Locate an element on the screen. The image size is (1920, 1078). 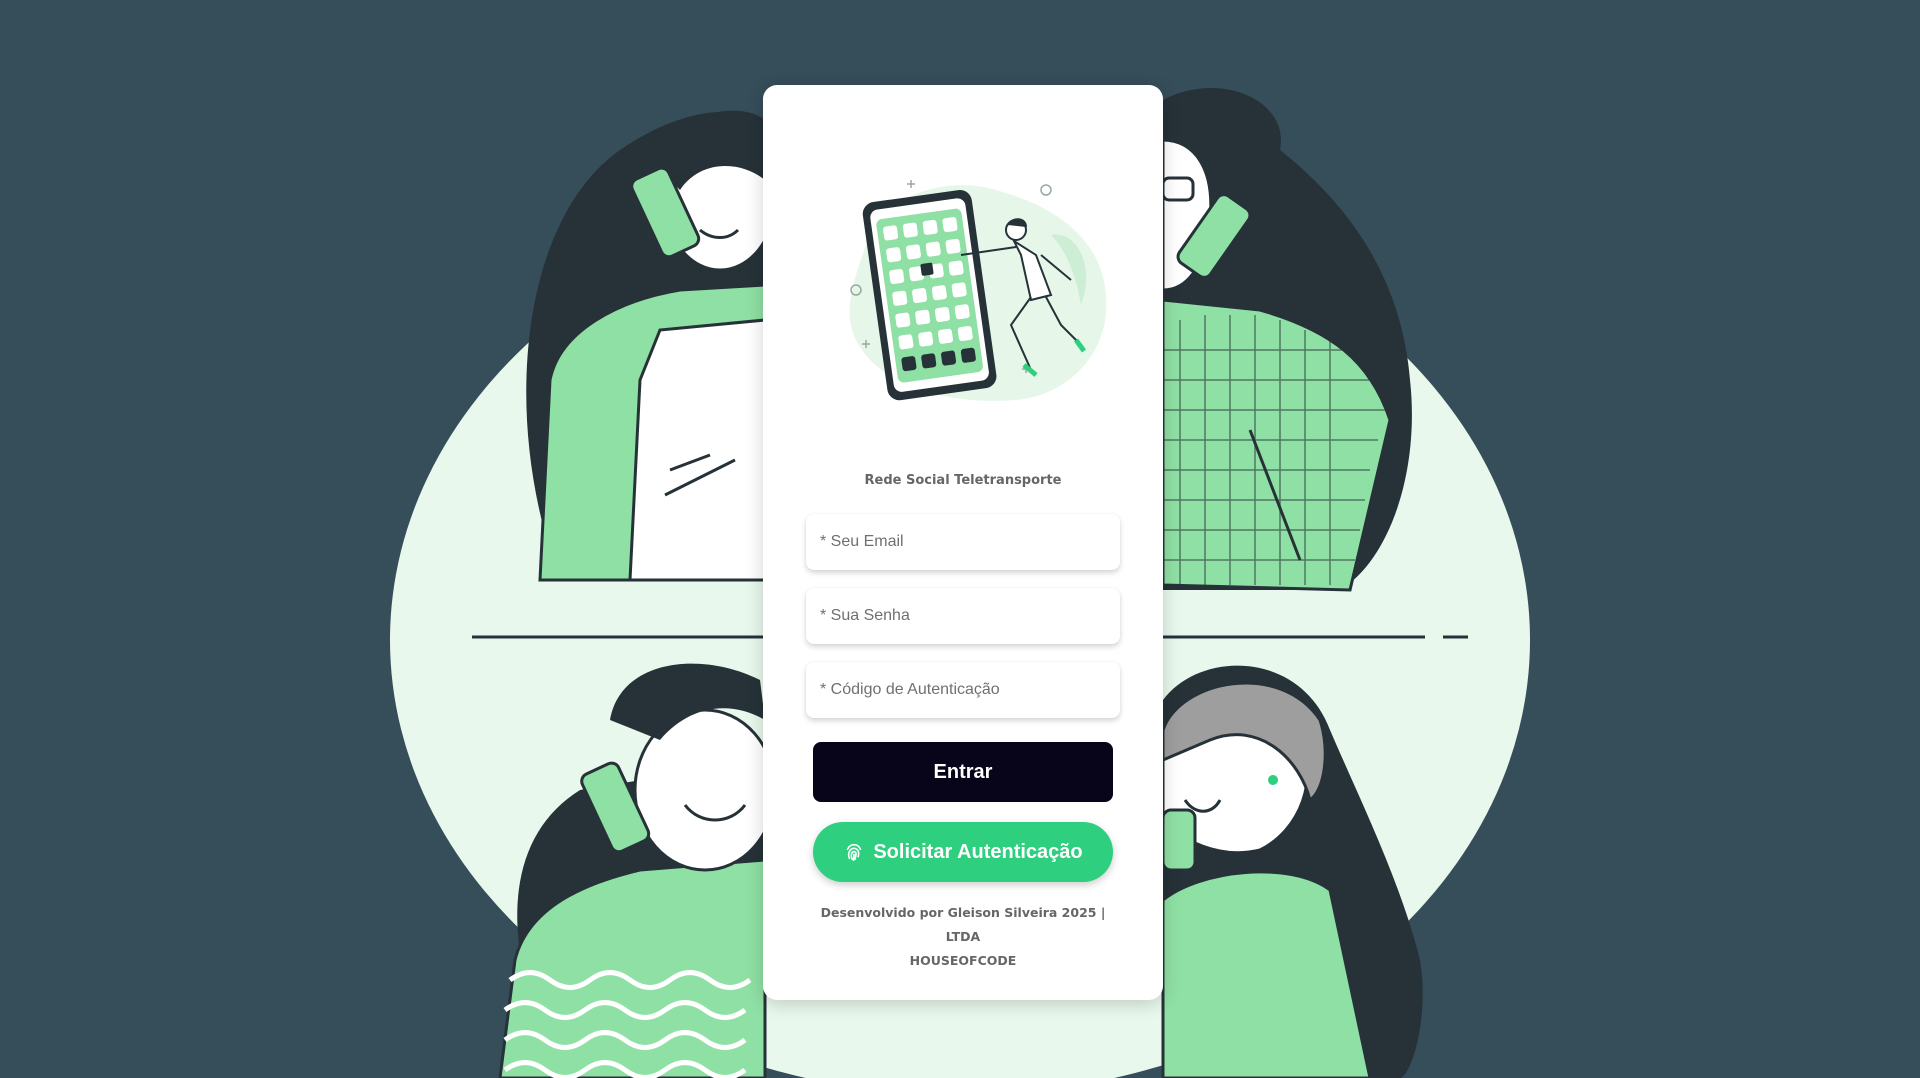
login-button-label: Entrar is located at coordinates (963, 771).